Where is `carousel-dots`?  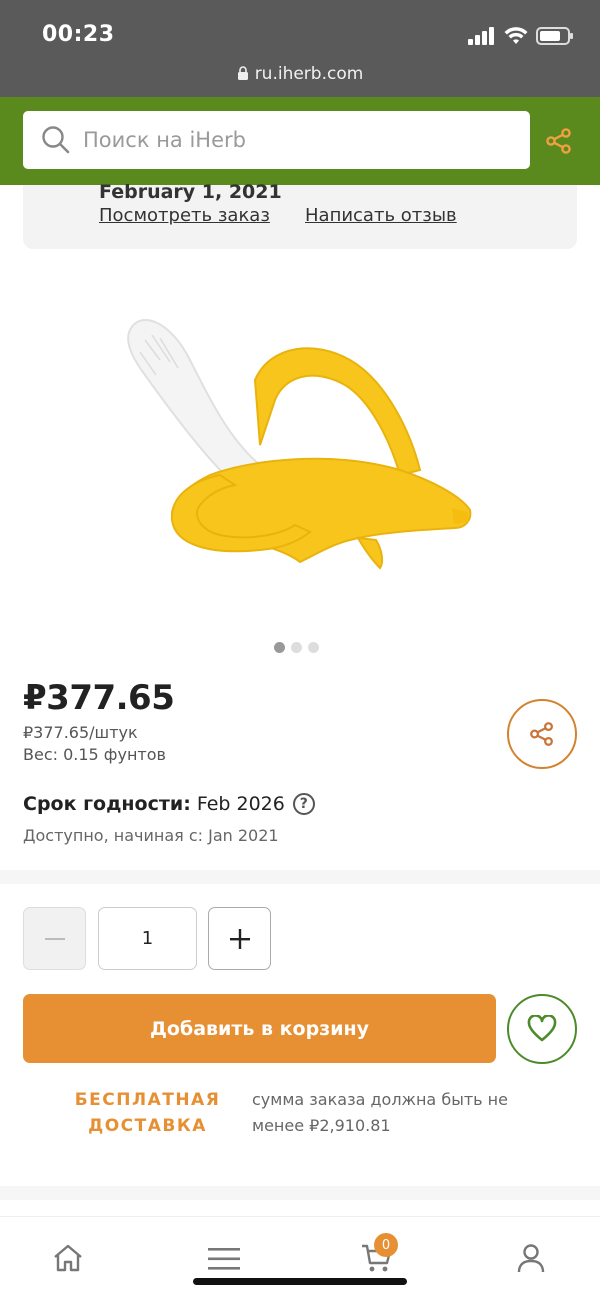
carousel-dots is located at coordinates (296, 647).